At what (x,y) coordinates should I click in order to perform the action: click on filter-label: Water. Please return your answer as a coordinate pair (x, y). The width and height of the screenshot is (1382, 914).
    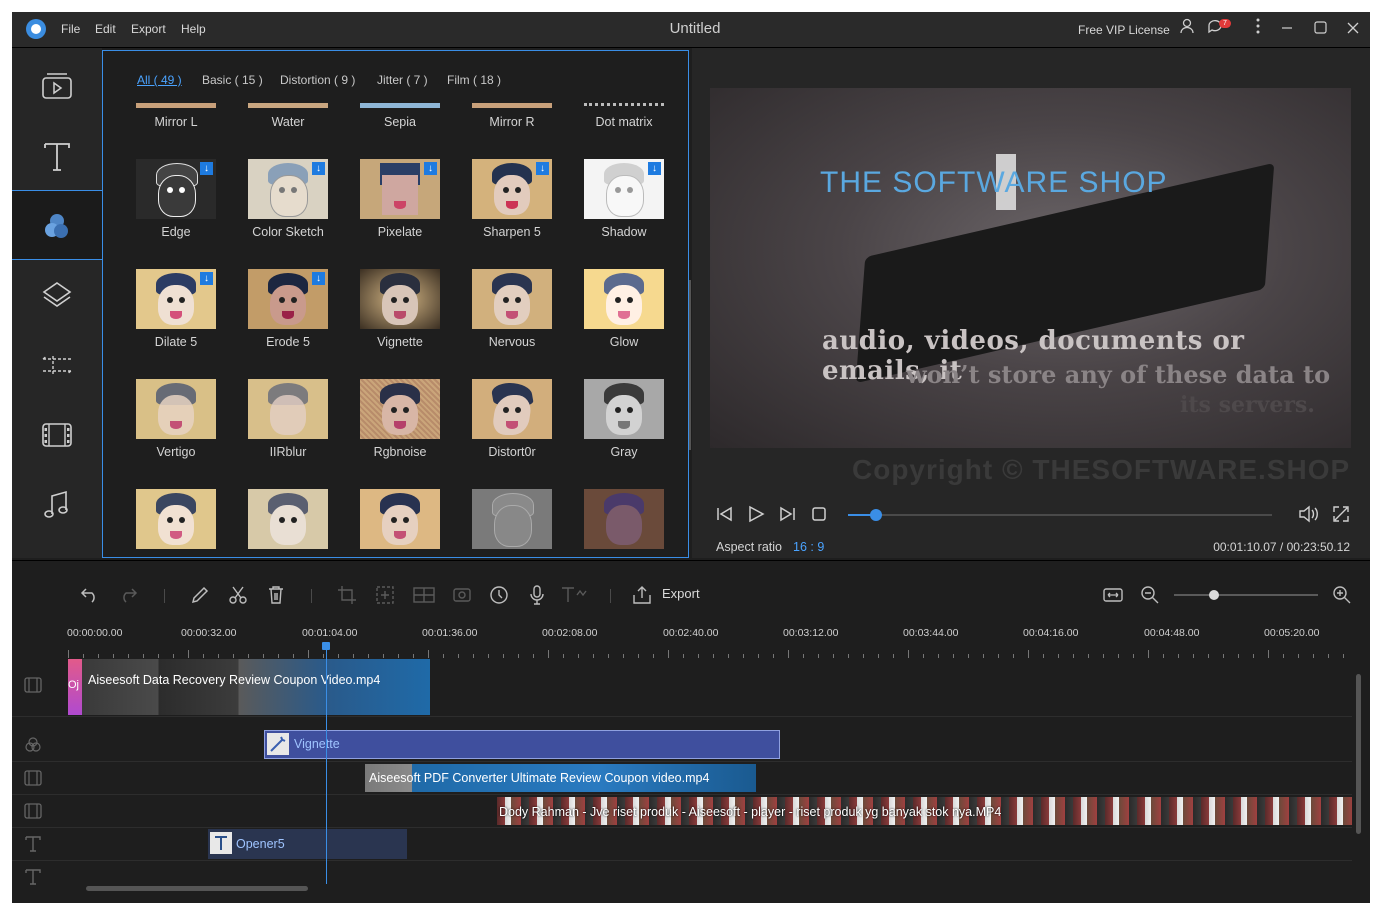
    Looking at the image, I should click on (288, 122).